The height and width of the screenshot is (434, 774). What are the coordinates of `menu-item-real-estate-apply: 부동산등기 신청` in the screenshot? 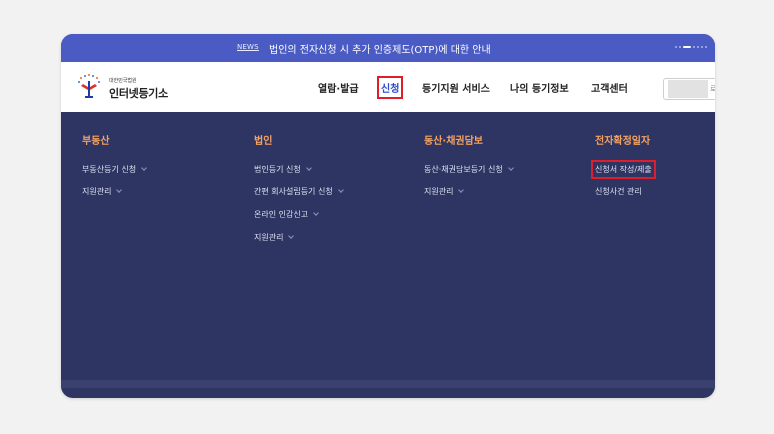 It's located at (114, 169).